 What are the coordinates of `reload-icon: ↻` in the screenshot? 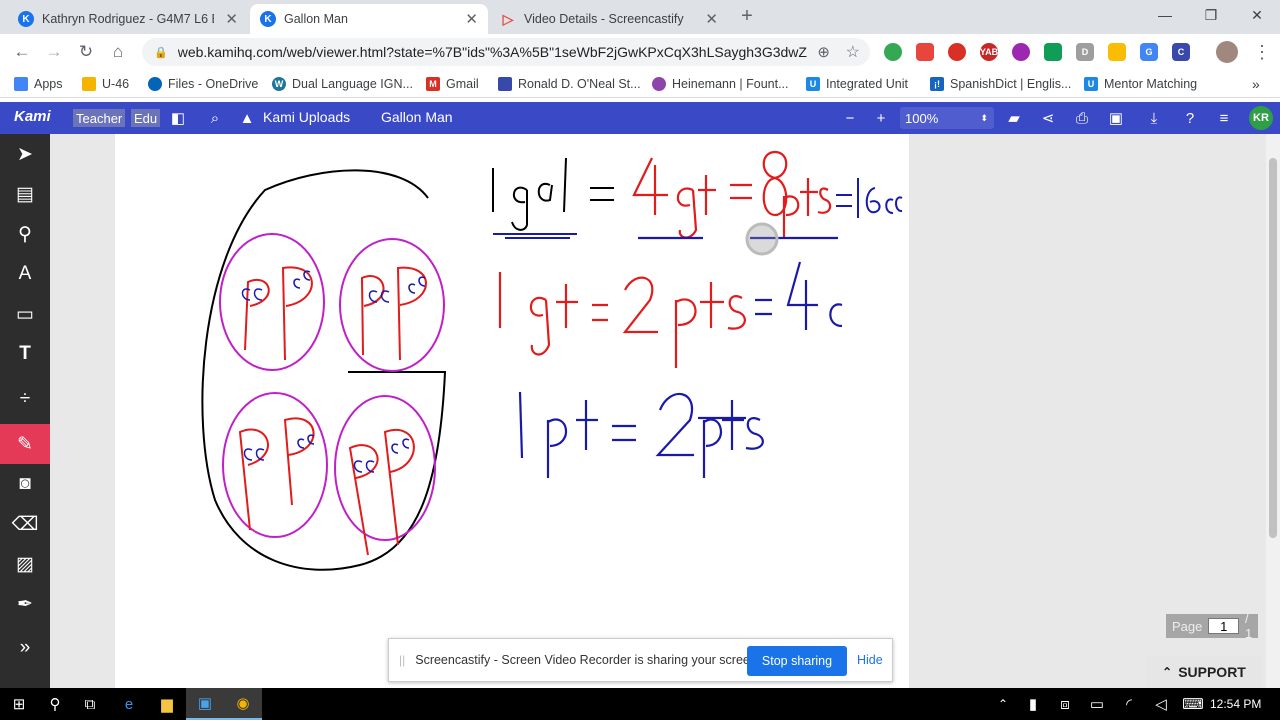 It's located at (86, 52).